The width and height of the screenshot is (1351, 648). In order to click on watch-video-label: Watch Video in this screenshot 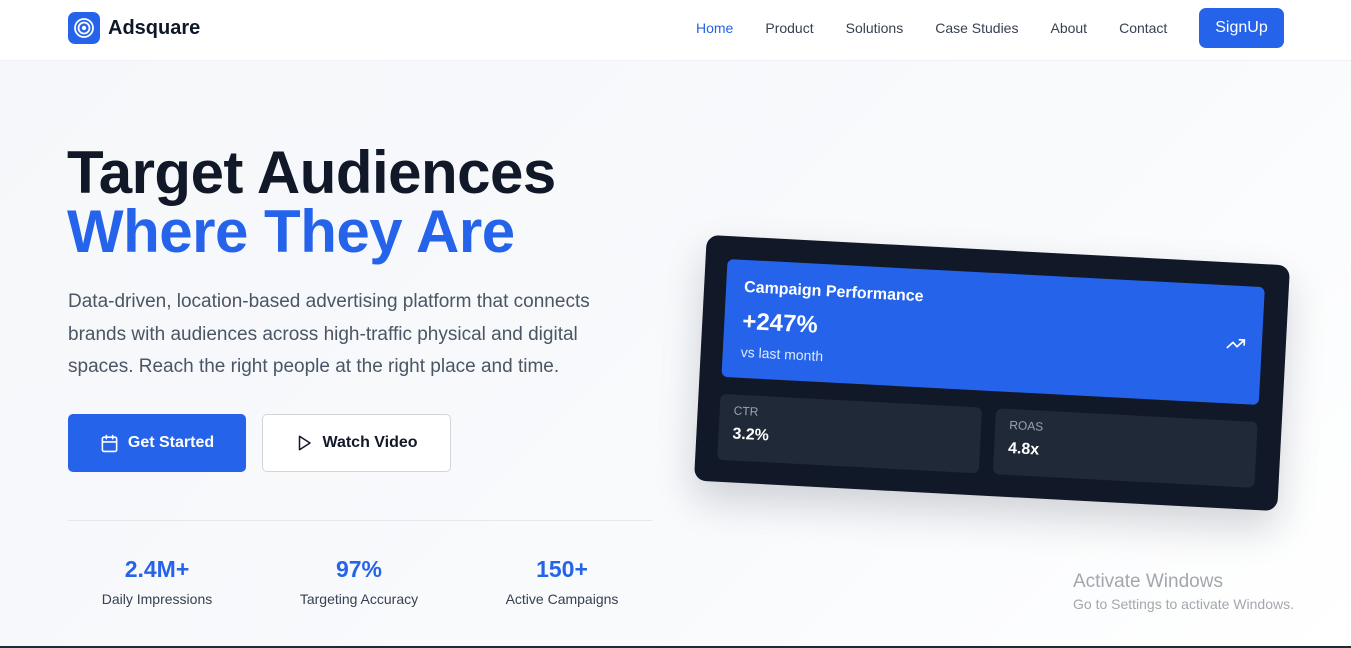, I will do `click(370, 442)`.